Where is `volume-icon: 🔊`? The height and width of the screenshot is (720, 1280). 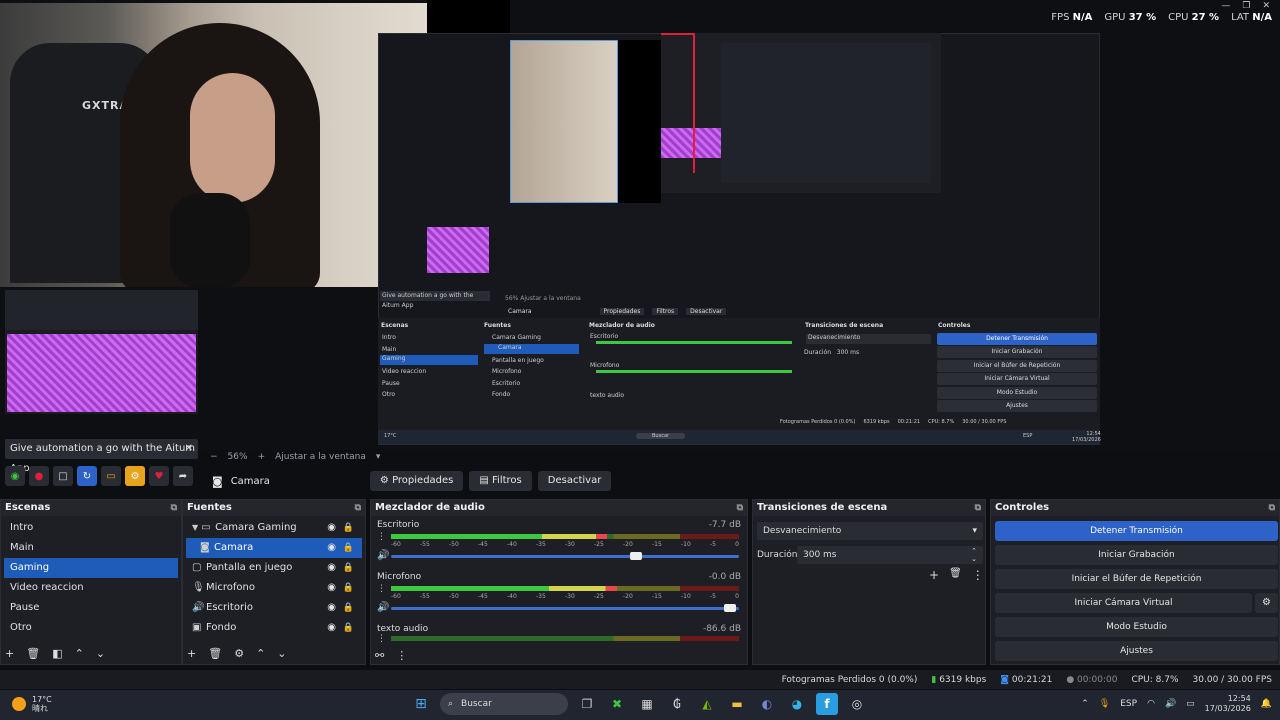 volume-icon: 🔊 is located at coordinates (1170, 704).